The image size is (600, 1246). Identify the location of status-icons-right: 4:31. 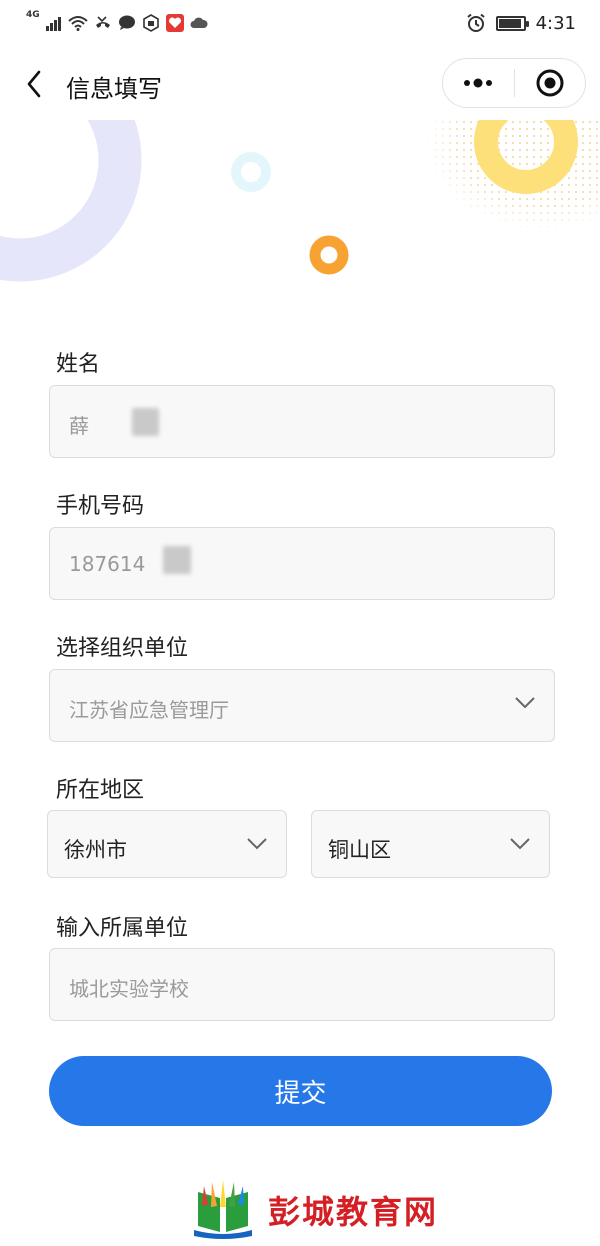
(521, 23).